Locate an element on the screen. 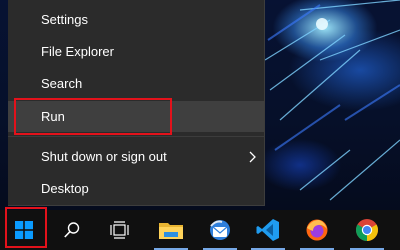 The width and height of the screenshot is (400, 250). menu-separator is located at coordinates (136, 136).